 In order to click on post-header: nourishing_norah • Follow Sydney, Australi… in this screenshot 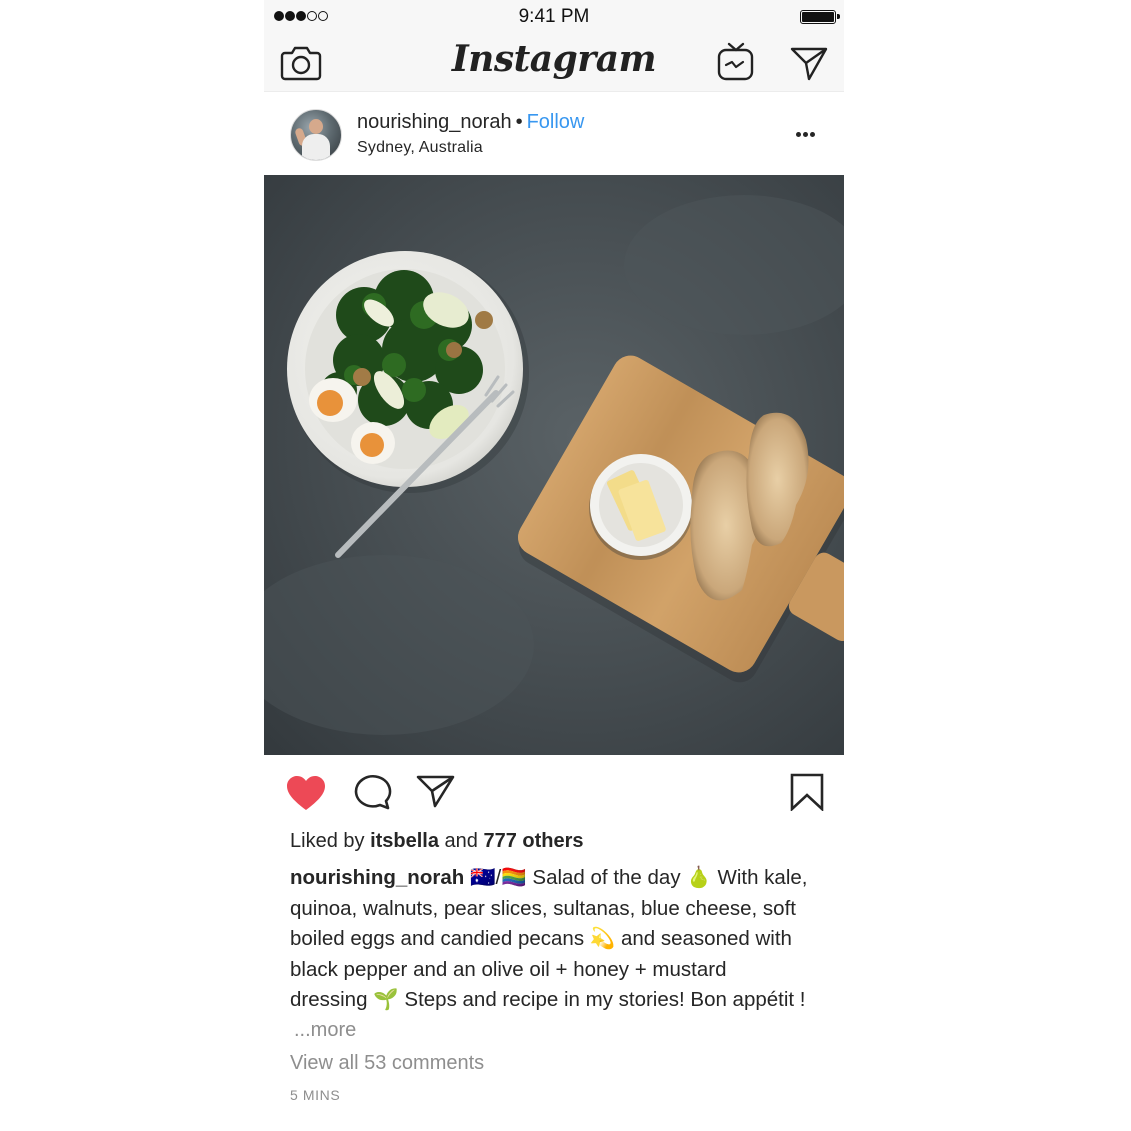, I will do `click(554, 133)`.